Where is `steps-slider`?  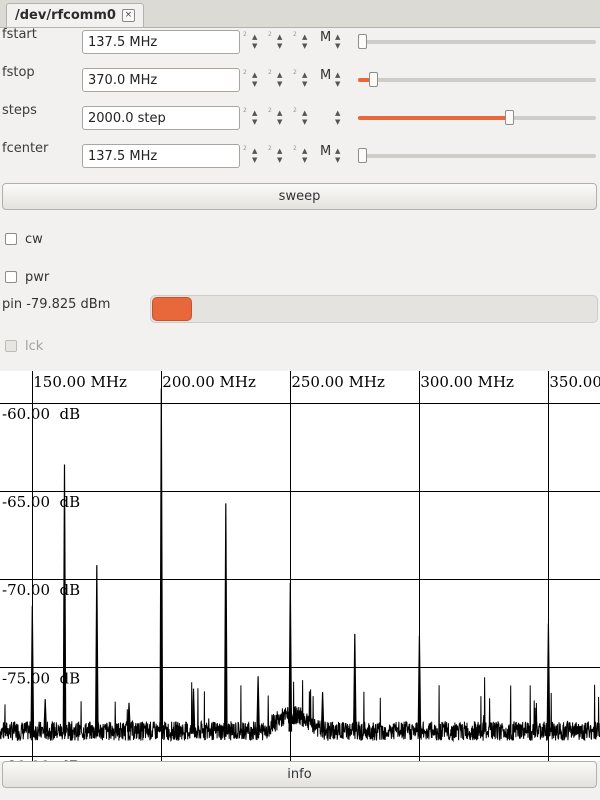 steps-slider is located at coordinates (477, 117).